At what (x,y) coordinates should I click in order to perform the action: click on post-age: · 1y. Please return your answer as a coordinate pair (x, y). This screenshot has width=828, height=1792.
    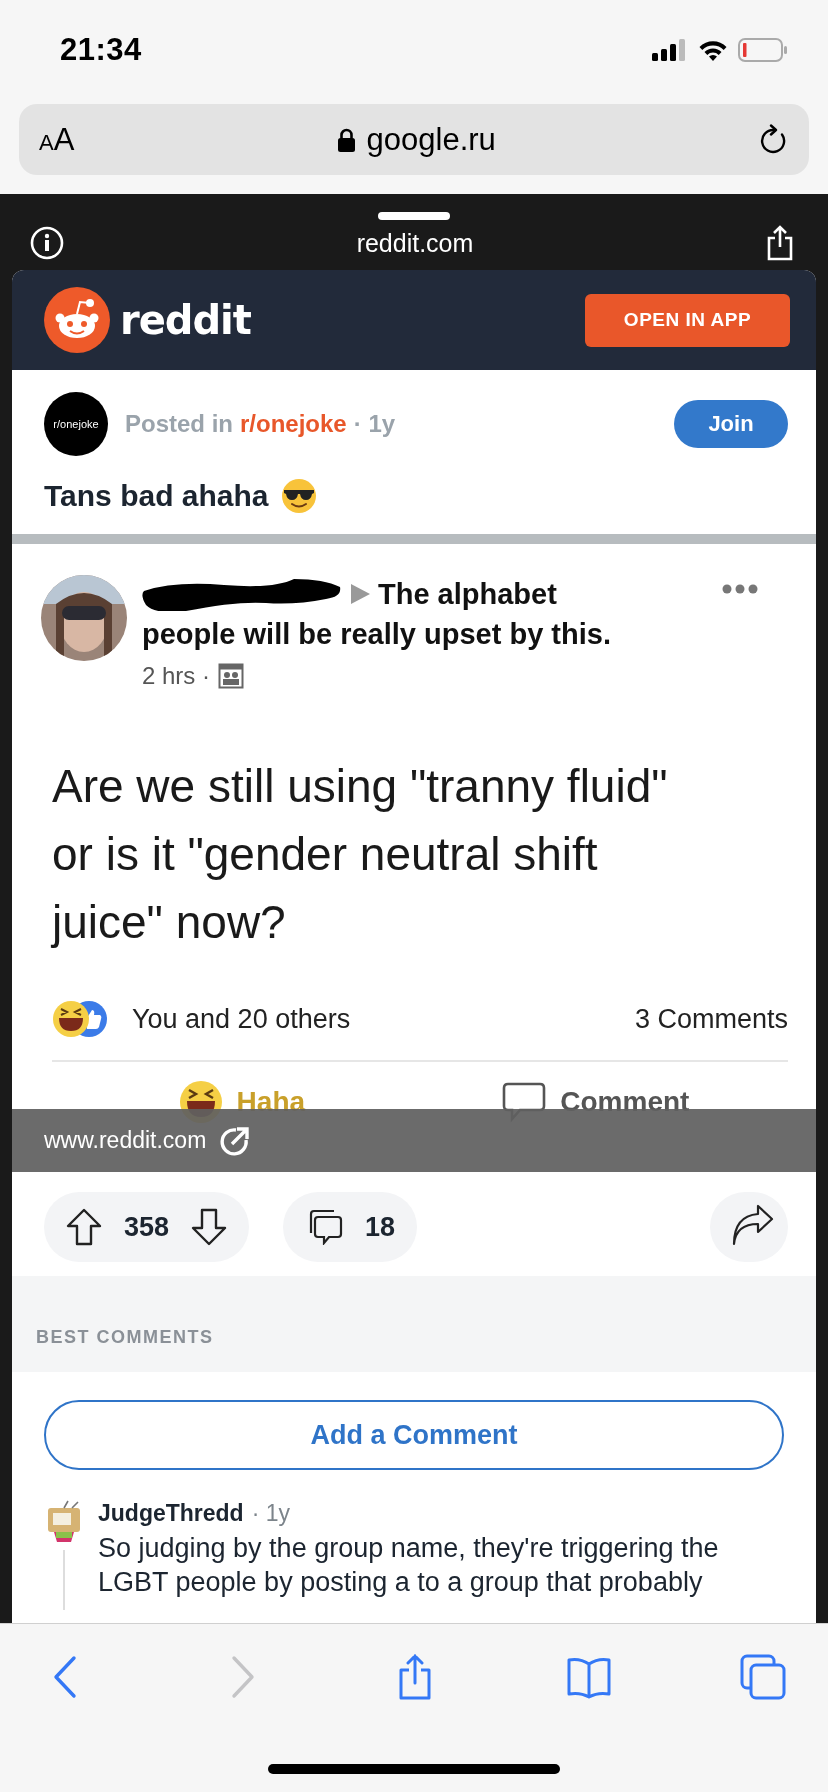
    Looking at the image, I should click on (374, 424).